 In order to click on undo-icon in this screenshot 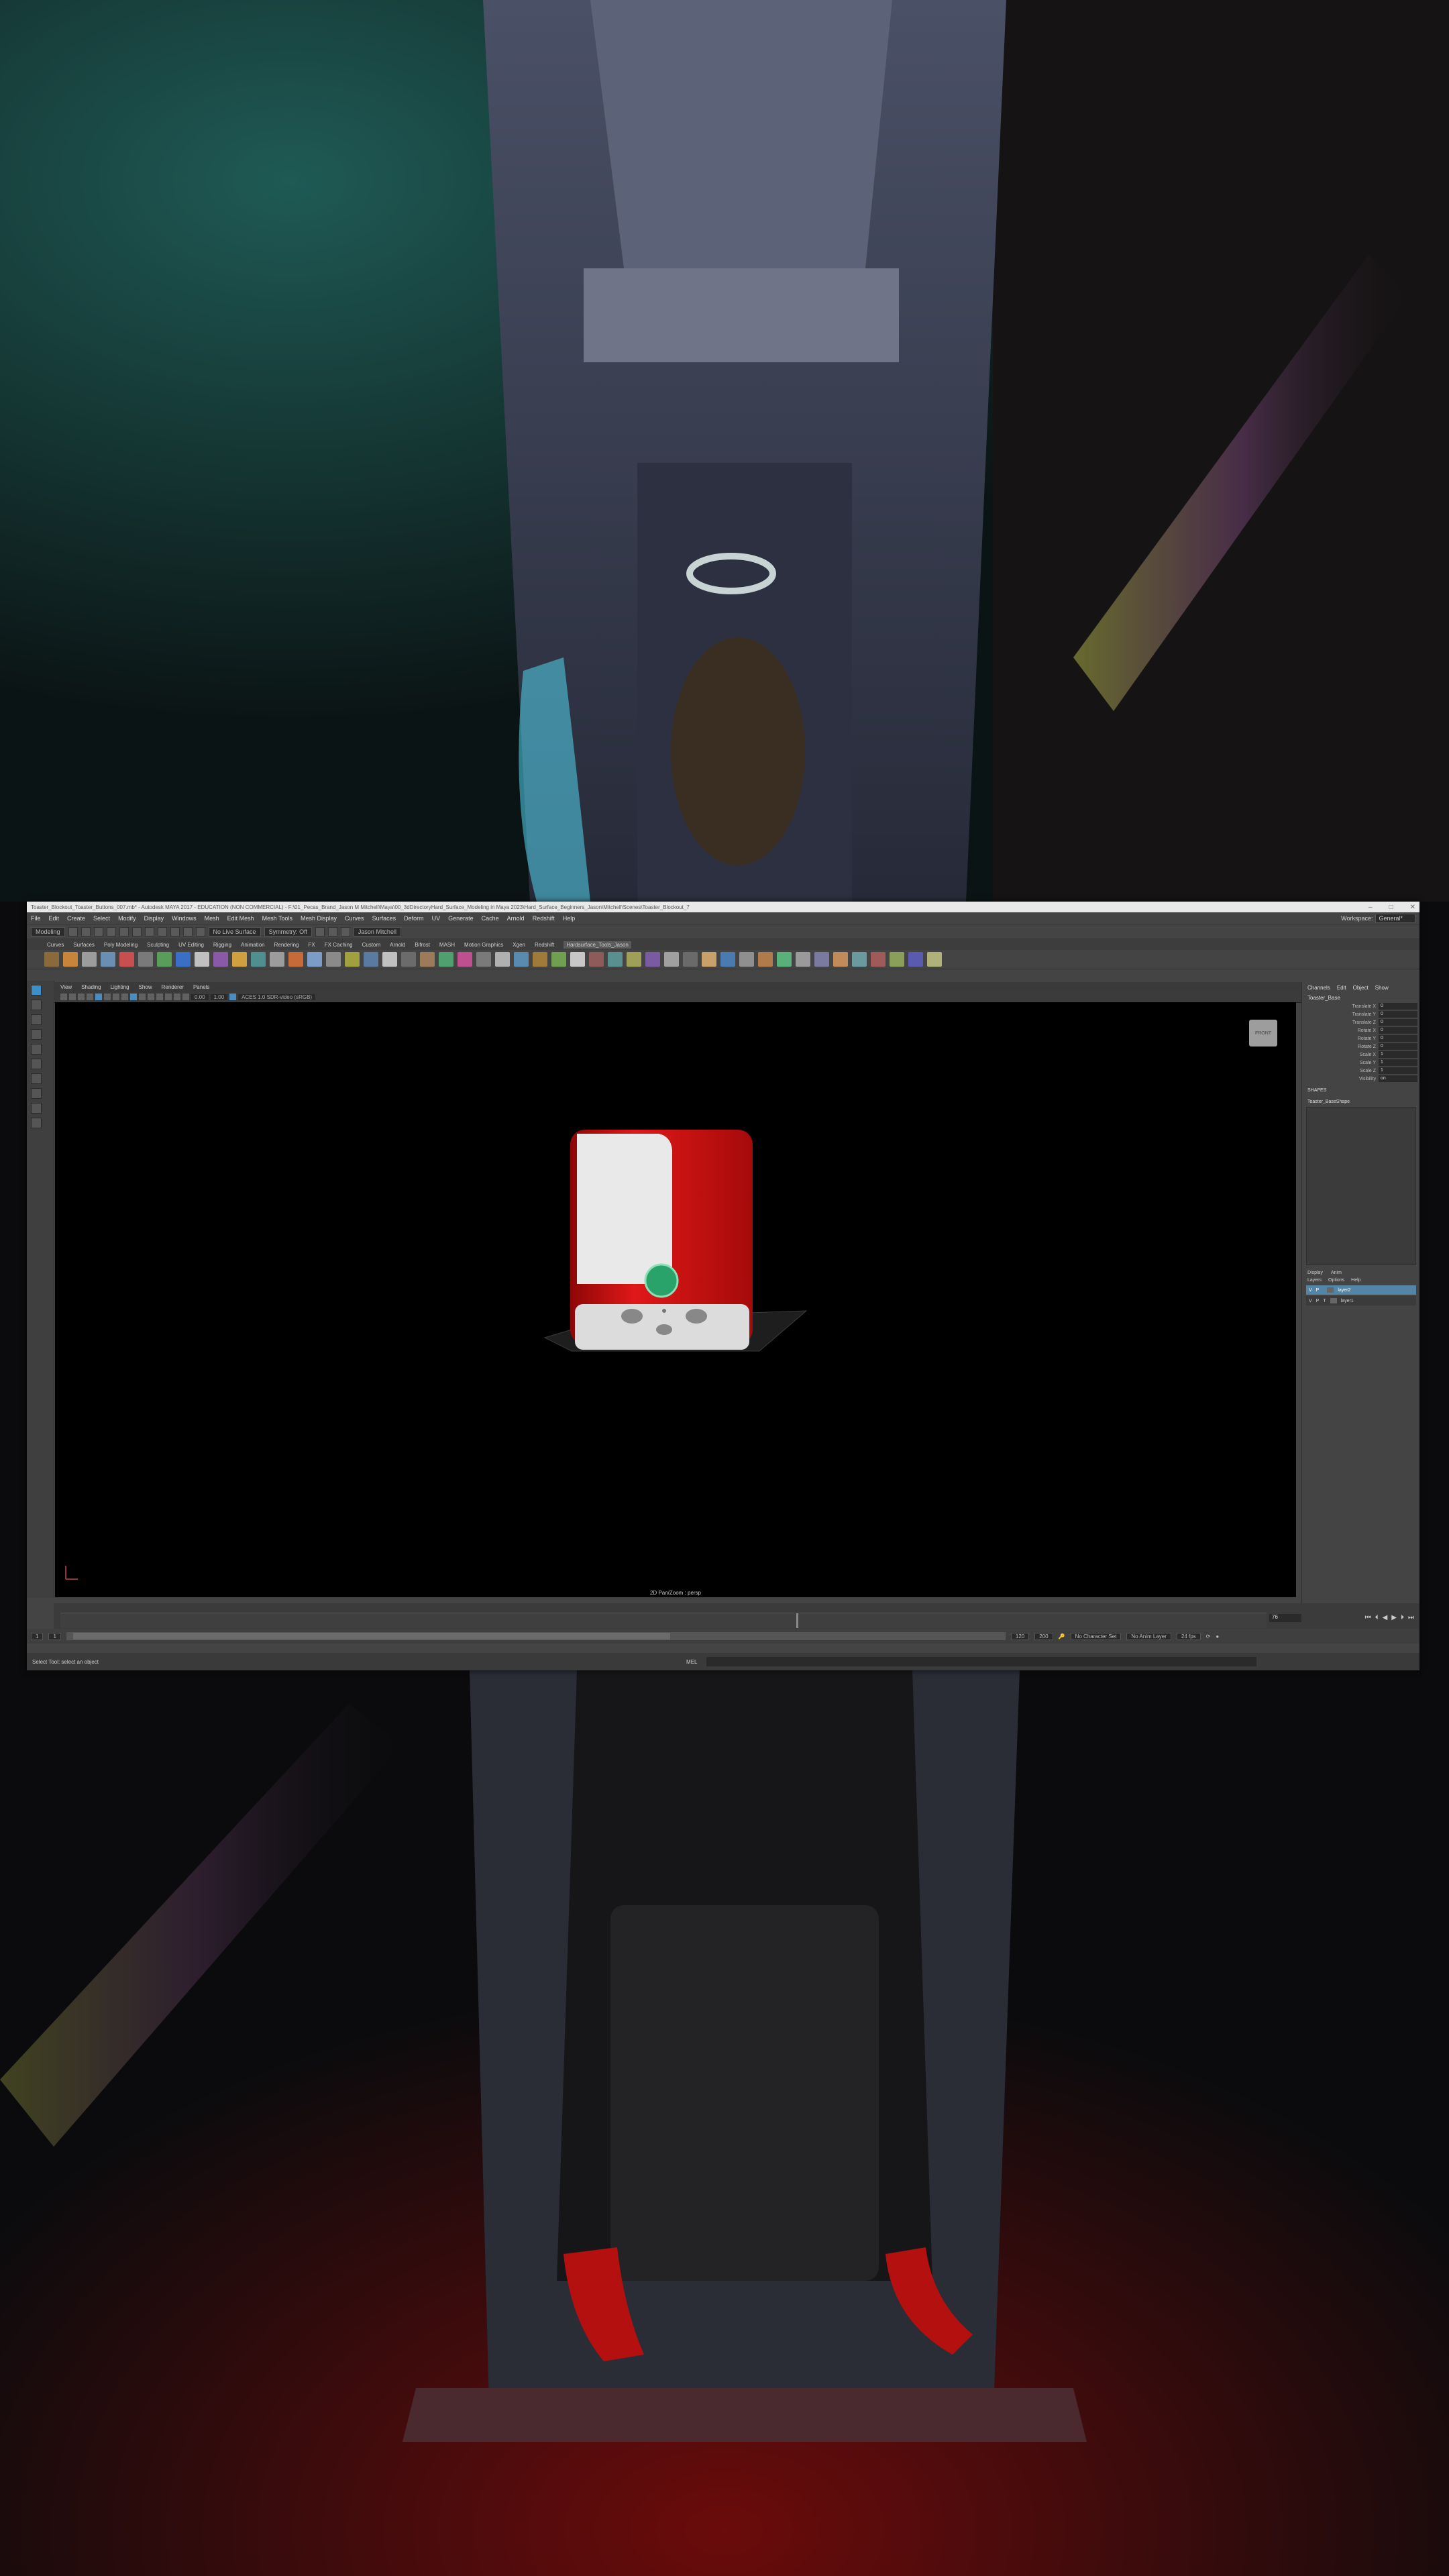, I will do `click(111, 931)`.